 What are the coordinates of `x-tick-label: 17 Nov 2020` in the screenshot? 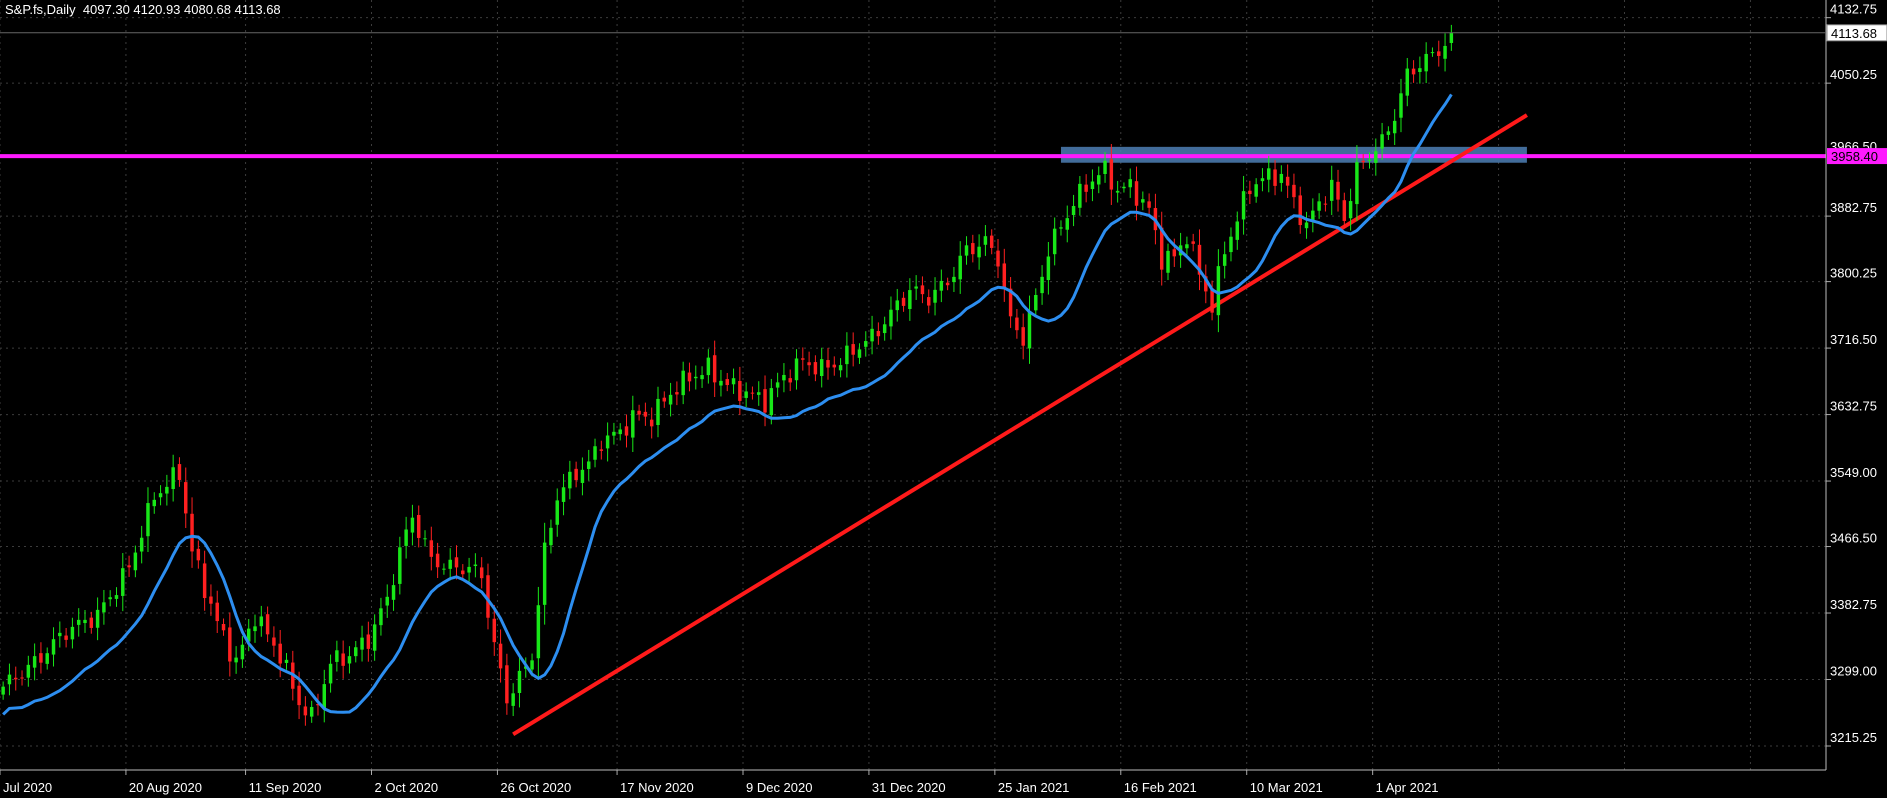 It's located at (657, 787).